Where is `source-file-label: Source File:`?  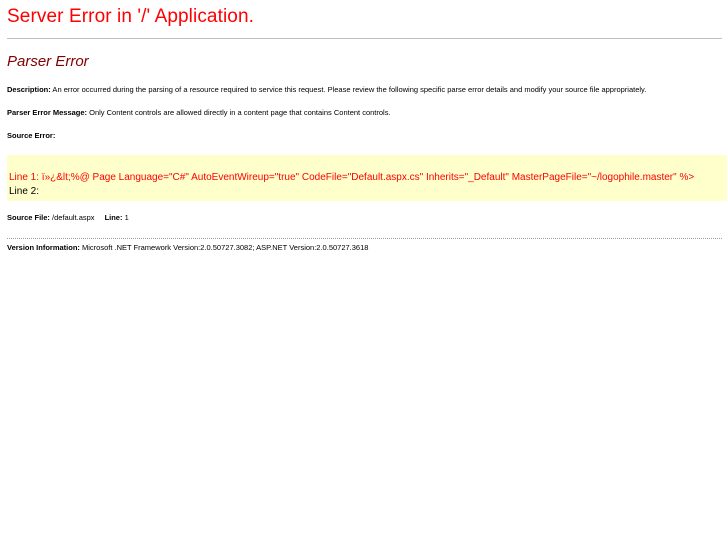 source-file-label: Source File: is located at coordinates (28, 217).